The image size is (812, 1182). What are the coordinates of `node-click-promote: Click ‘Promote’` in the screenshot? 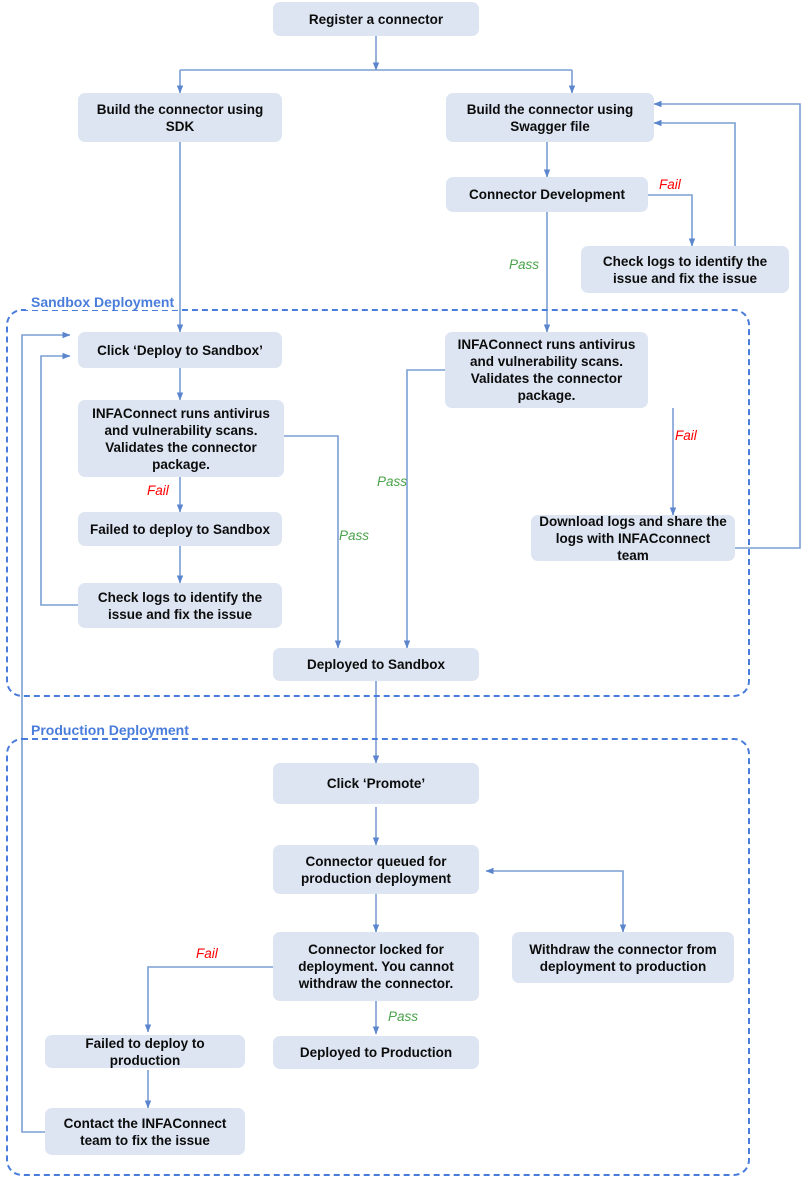 It's located at (376, 783).